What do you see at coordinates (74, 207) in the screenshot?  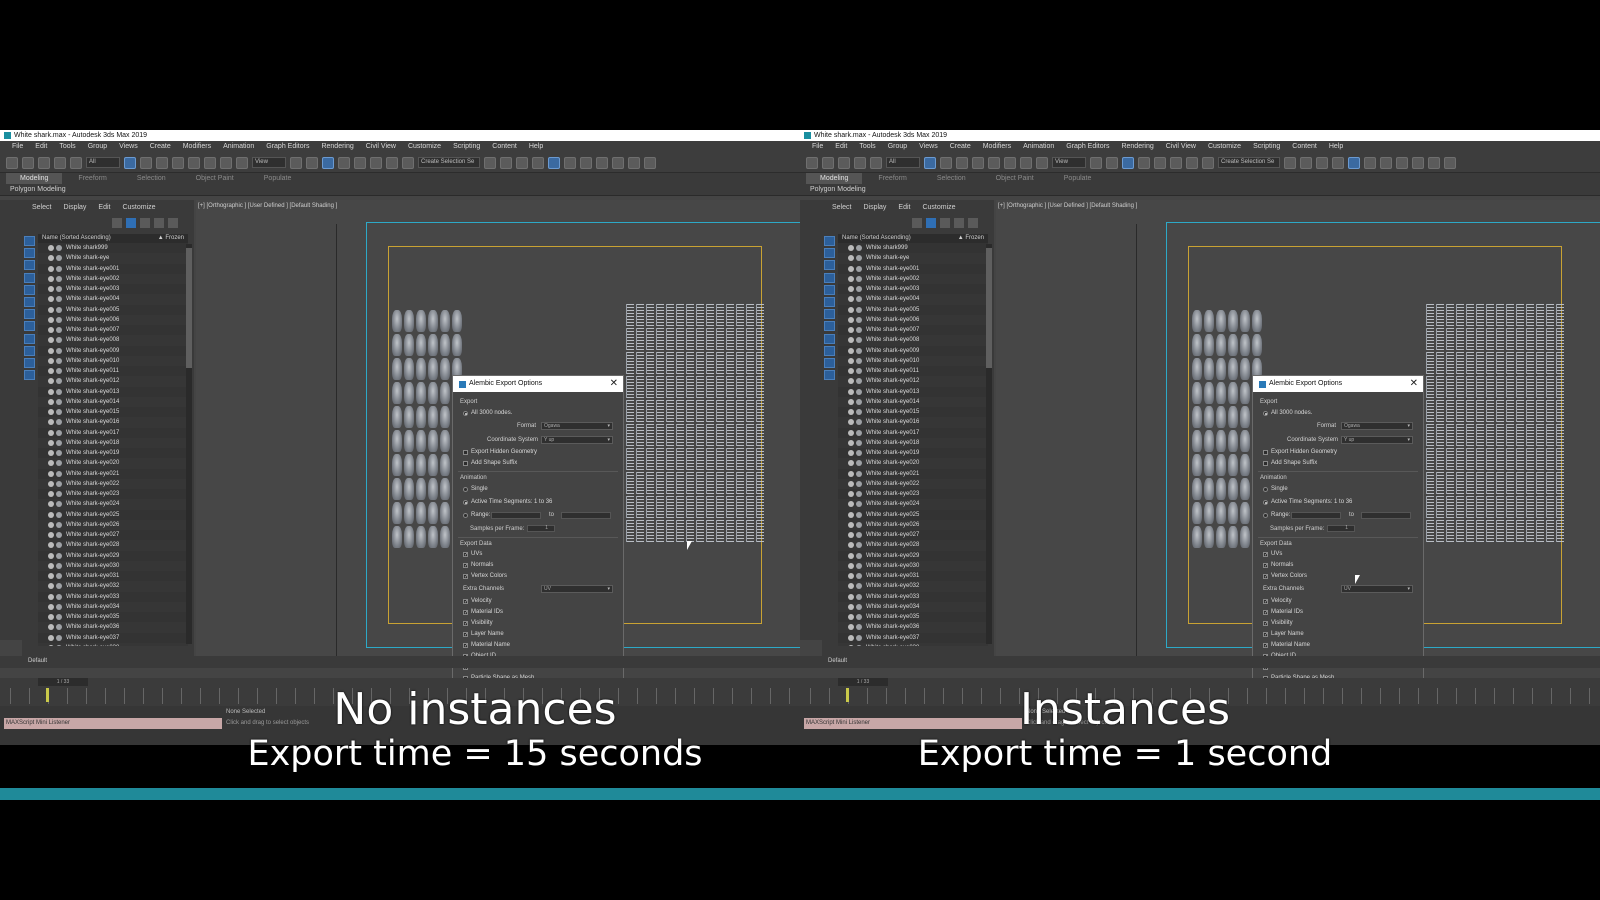 I see `scene-explorer-menu-item: Display` at bounding box center [74, 207].